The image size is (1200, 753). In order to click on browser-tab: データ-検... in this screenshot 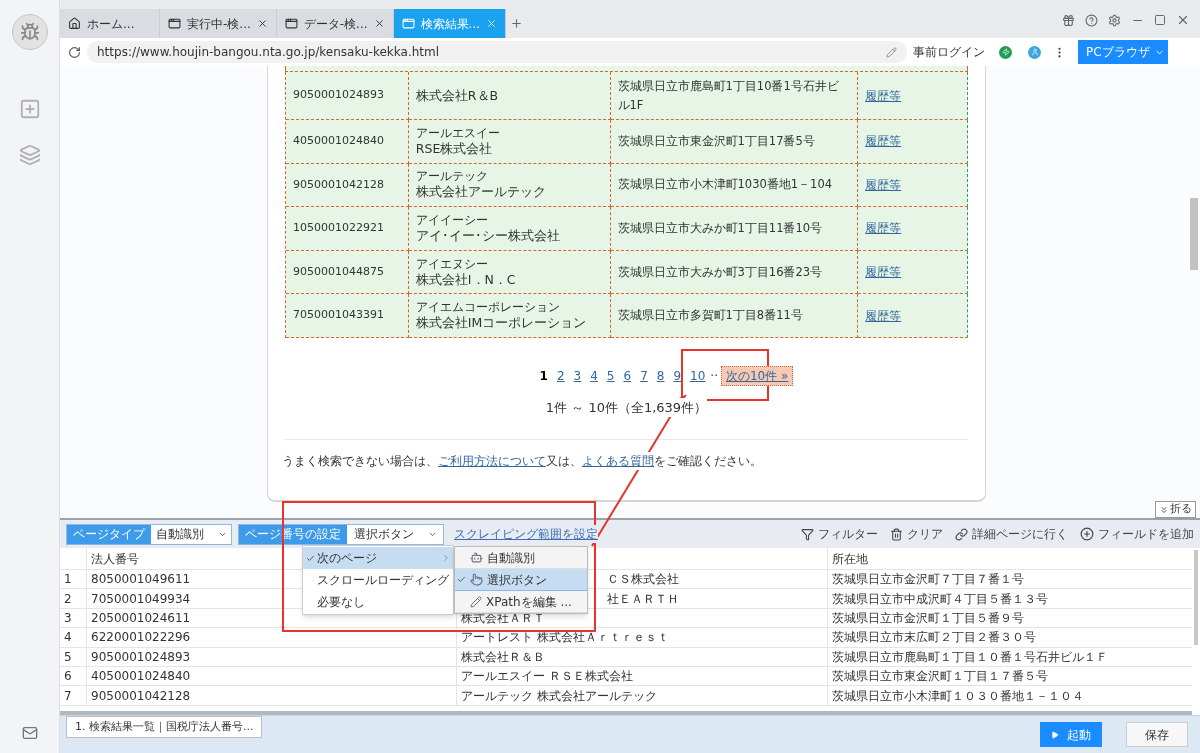, I will do `click(335, 23)`.